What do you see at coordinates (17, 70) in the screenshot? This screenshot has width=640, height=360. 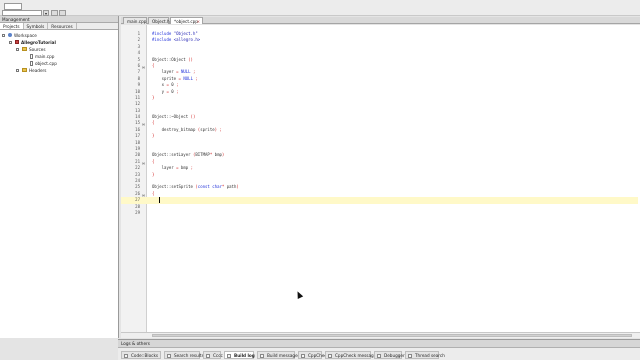 I see `expand-icon` at bounding box center [17, 70].